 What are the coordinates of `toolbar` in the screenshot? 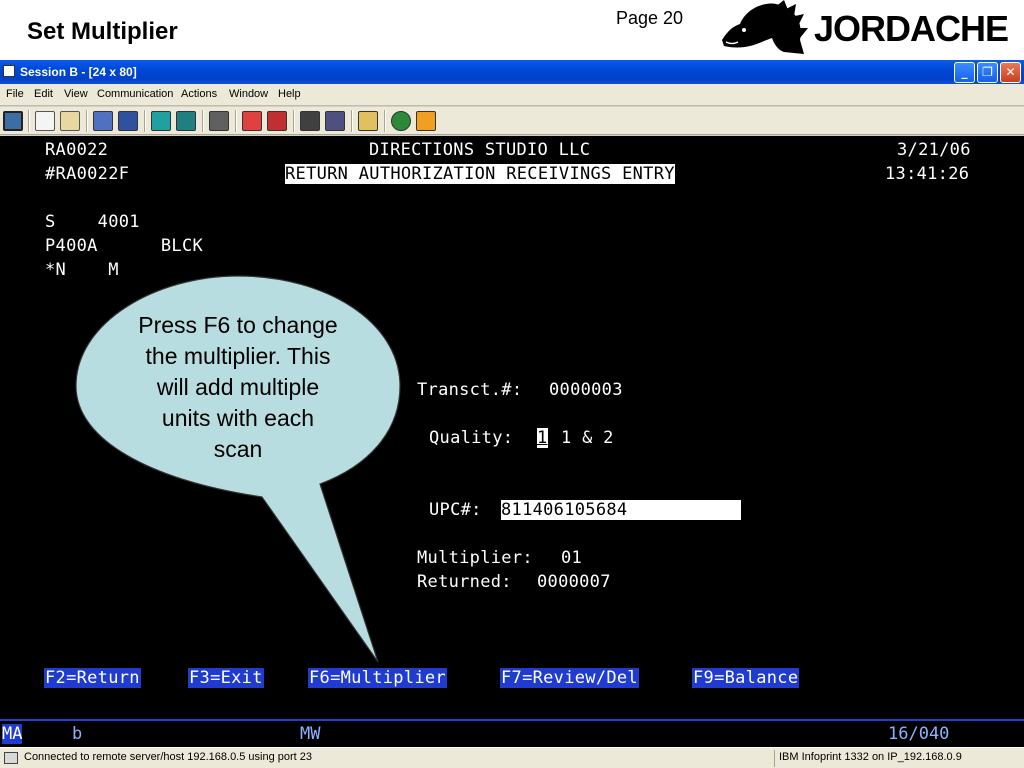 It's located at (512, 121).